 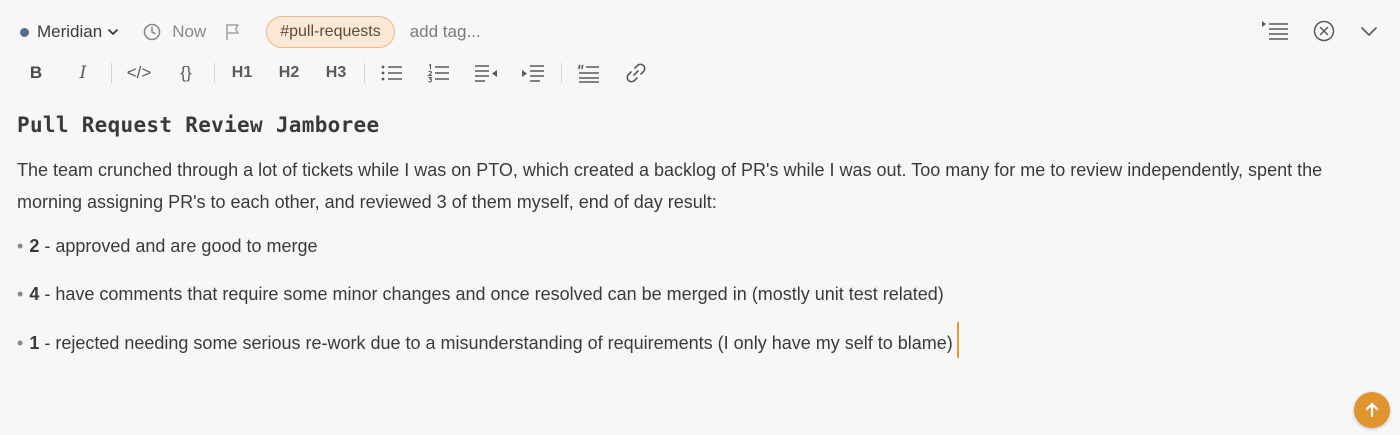 I want to click on bullet-count: 1, so click(x=34, y=342).